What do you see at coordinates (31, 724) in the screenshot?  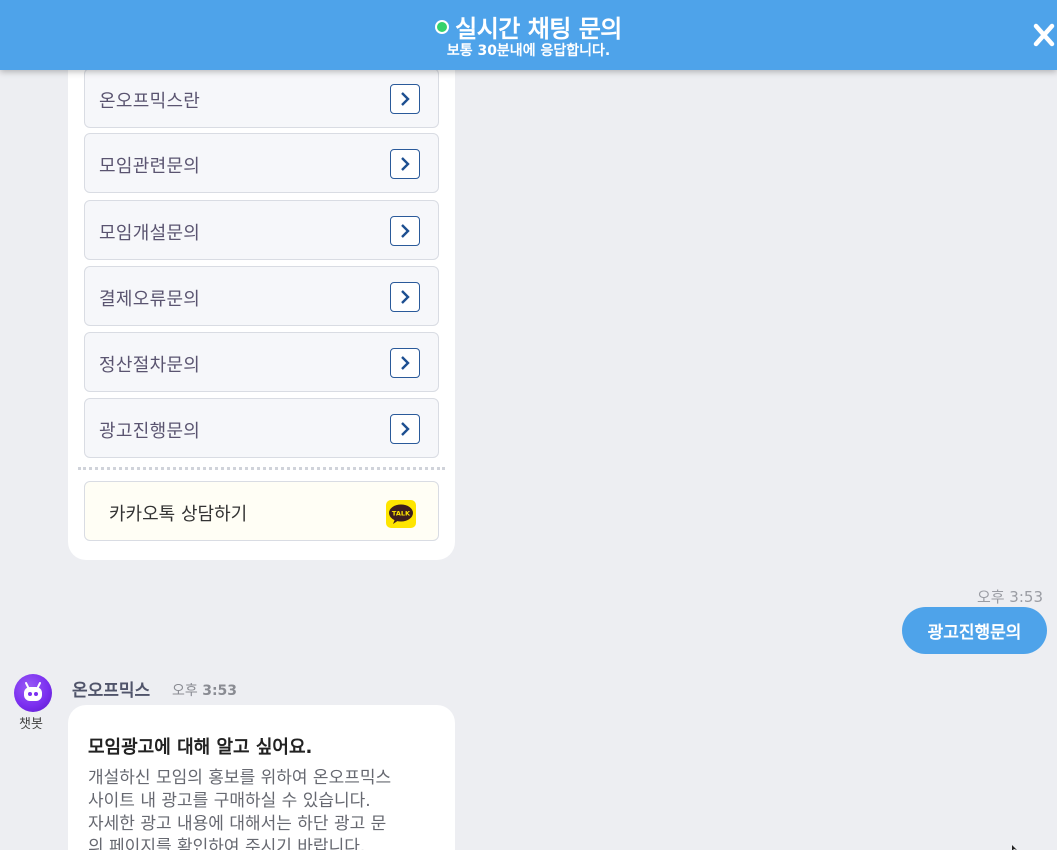 I see `chatbot-role-label: 챗봇` at bounding box center [31, 724].